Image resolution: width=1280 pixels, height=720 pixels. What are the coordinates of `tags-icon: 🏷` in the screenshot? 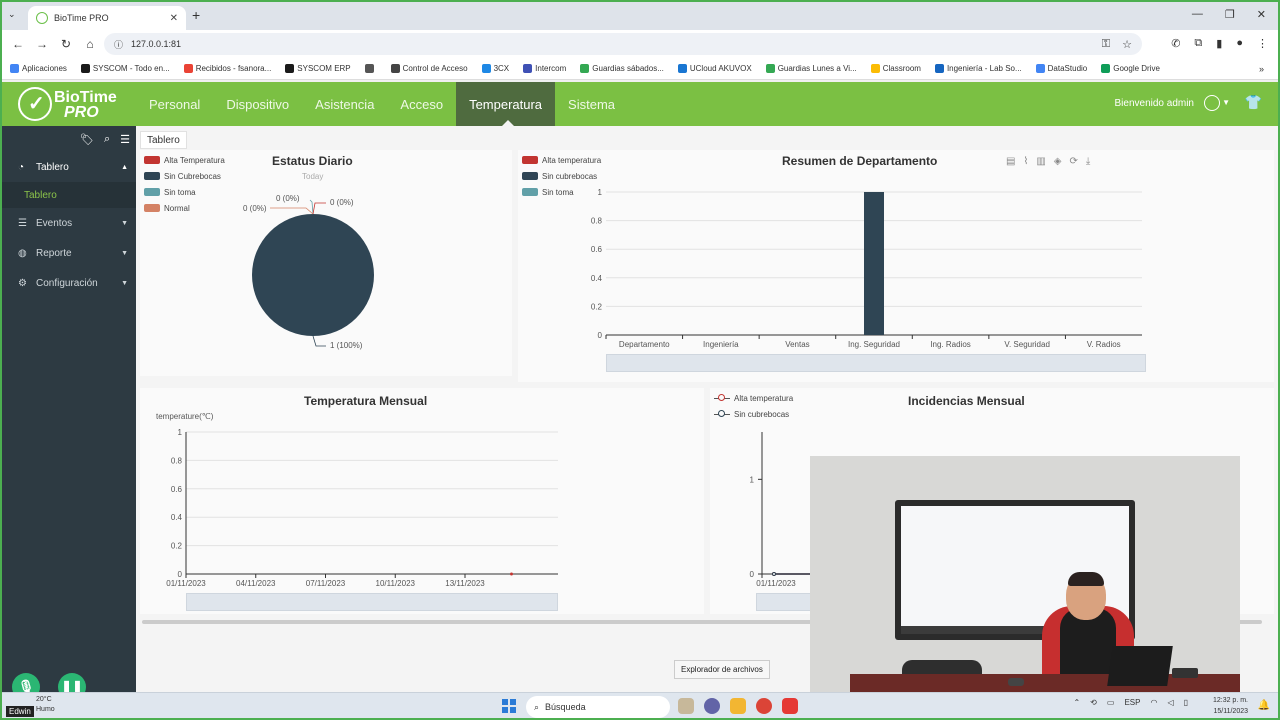 It's located at (87, 139).